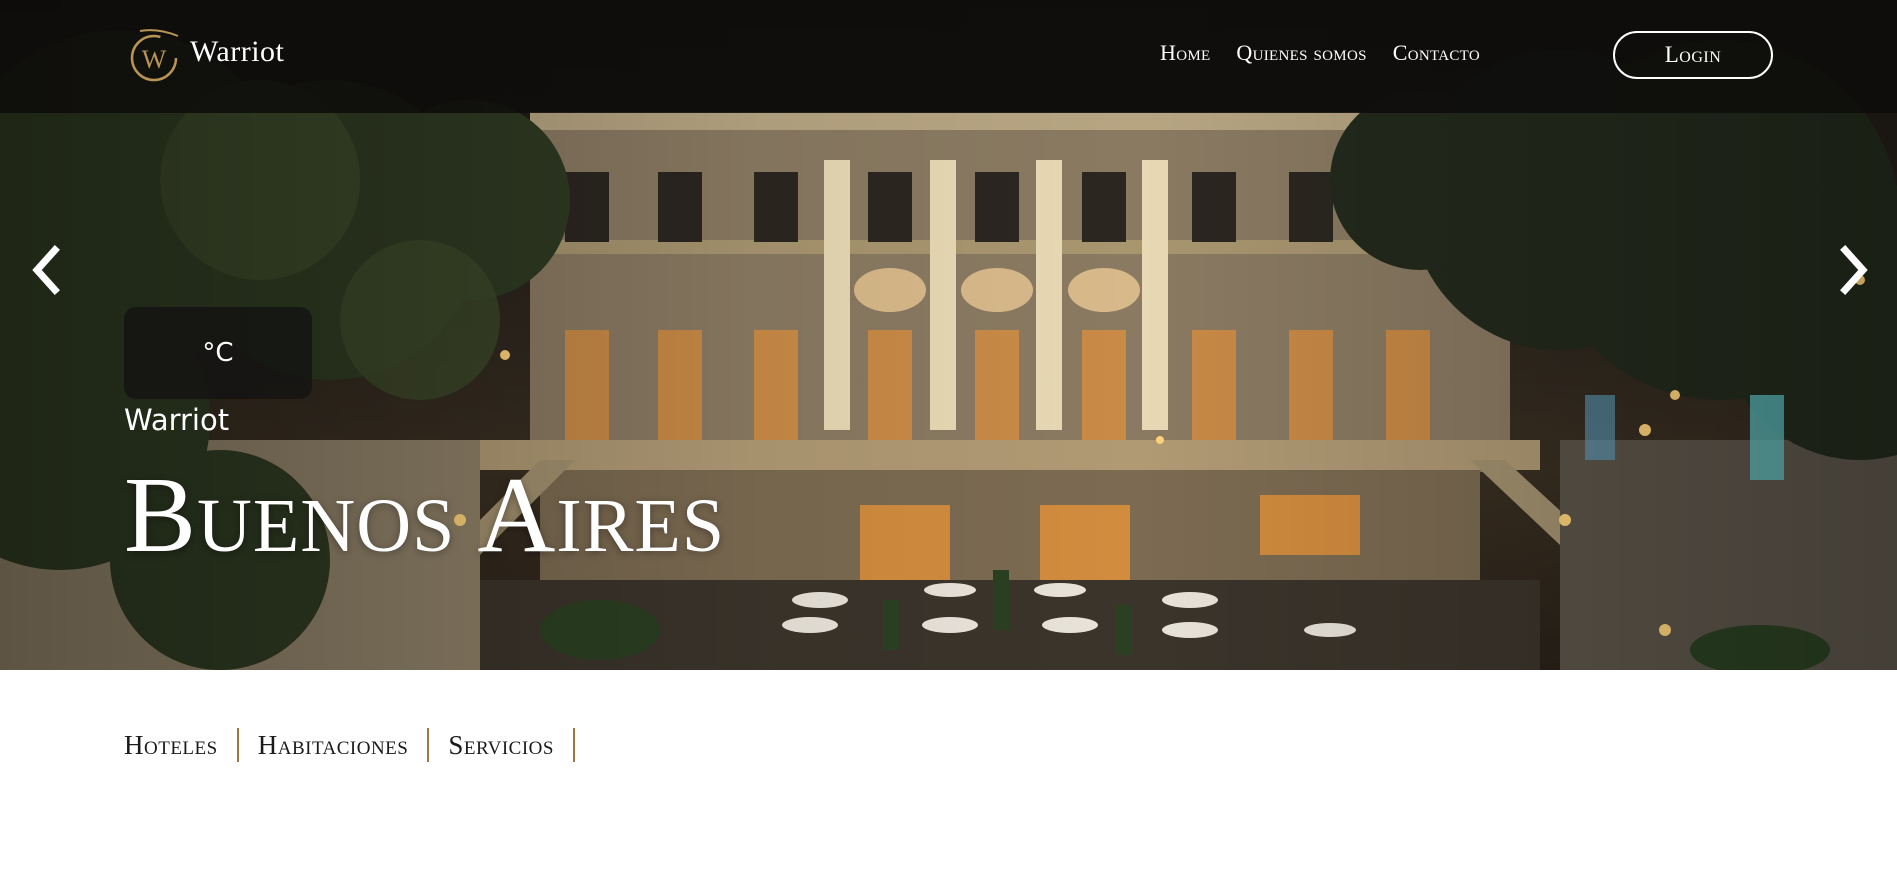 The image size is (1897, 877). I want to click on brand-name: Warriot, so click(237, 51).